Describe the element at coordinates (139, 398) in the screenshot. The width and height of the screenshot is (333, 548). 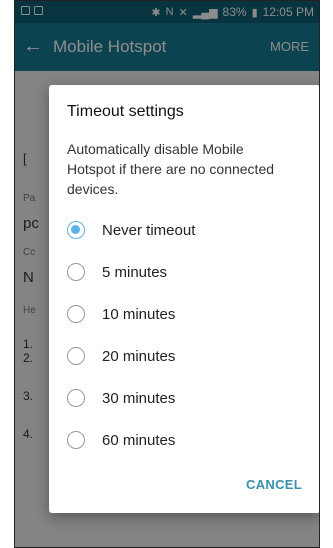
I see `option-label: 30 minutes` at that location.